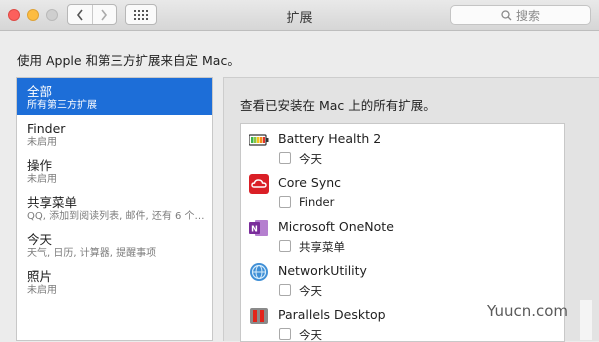 Image resolution: width=599 pixels, height=342 pixels. I want to click on sidebar-item-today: 今天 天气, 日历, 计算器, 提醒事项, so click(114, 244).